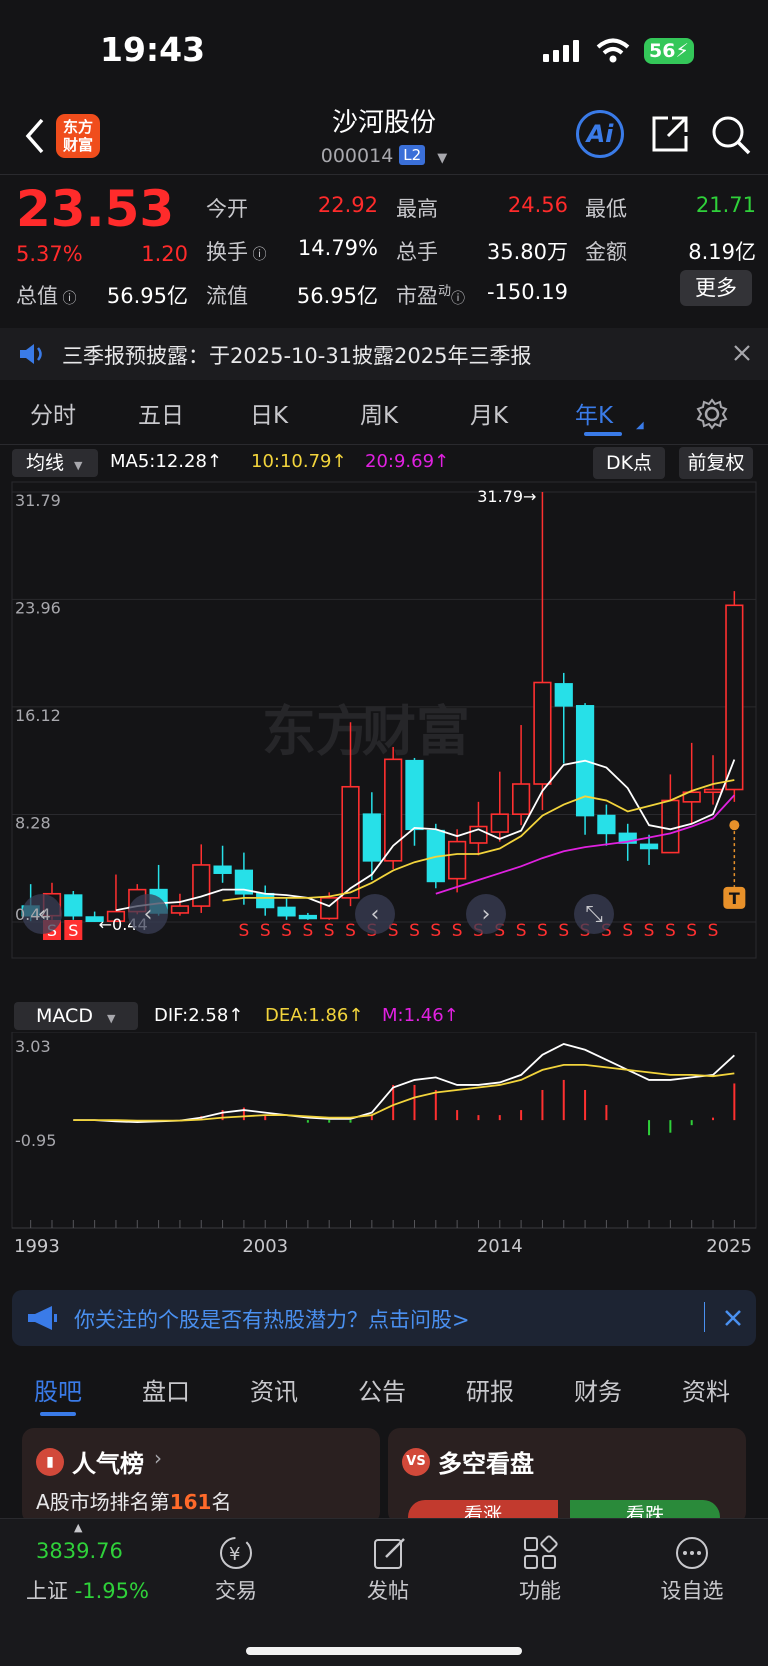 The height and width of the screenshot is (1666, 768). I want to click on dk-button: DK点, so click(629, 463).